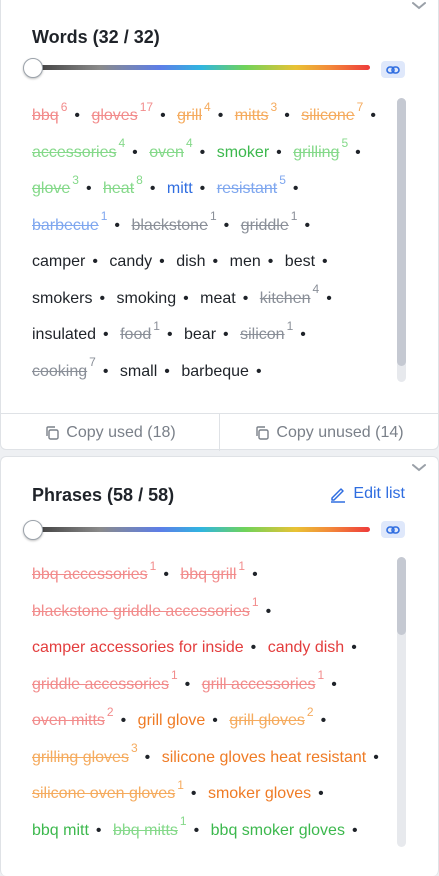  I want to click on phrases_panel-item: oven mitts2, so click(73, 717).